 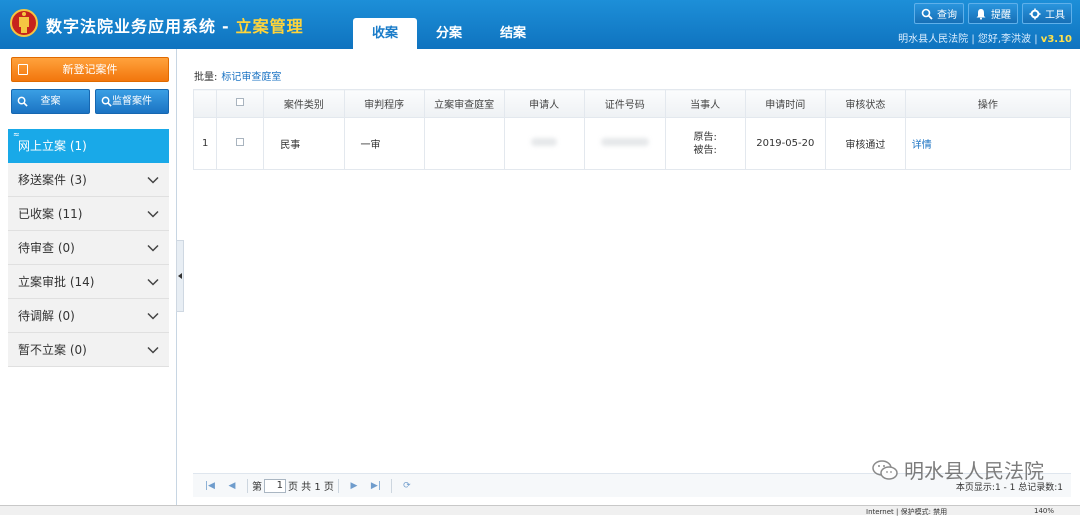 I want to click on column-apply-time: 申请时间, so click(x=785, y=103).